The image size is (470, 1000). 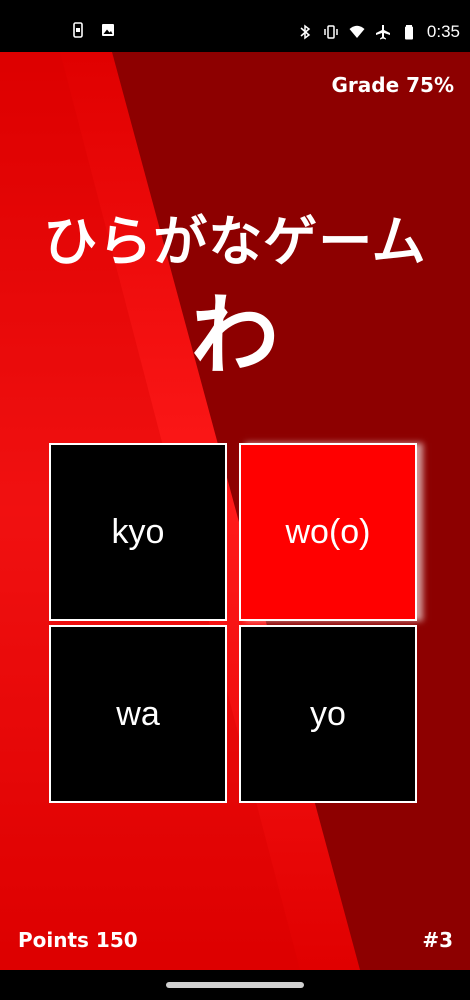 I want to click on answer-option-wa: wa, so click(x=138, y=714).